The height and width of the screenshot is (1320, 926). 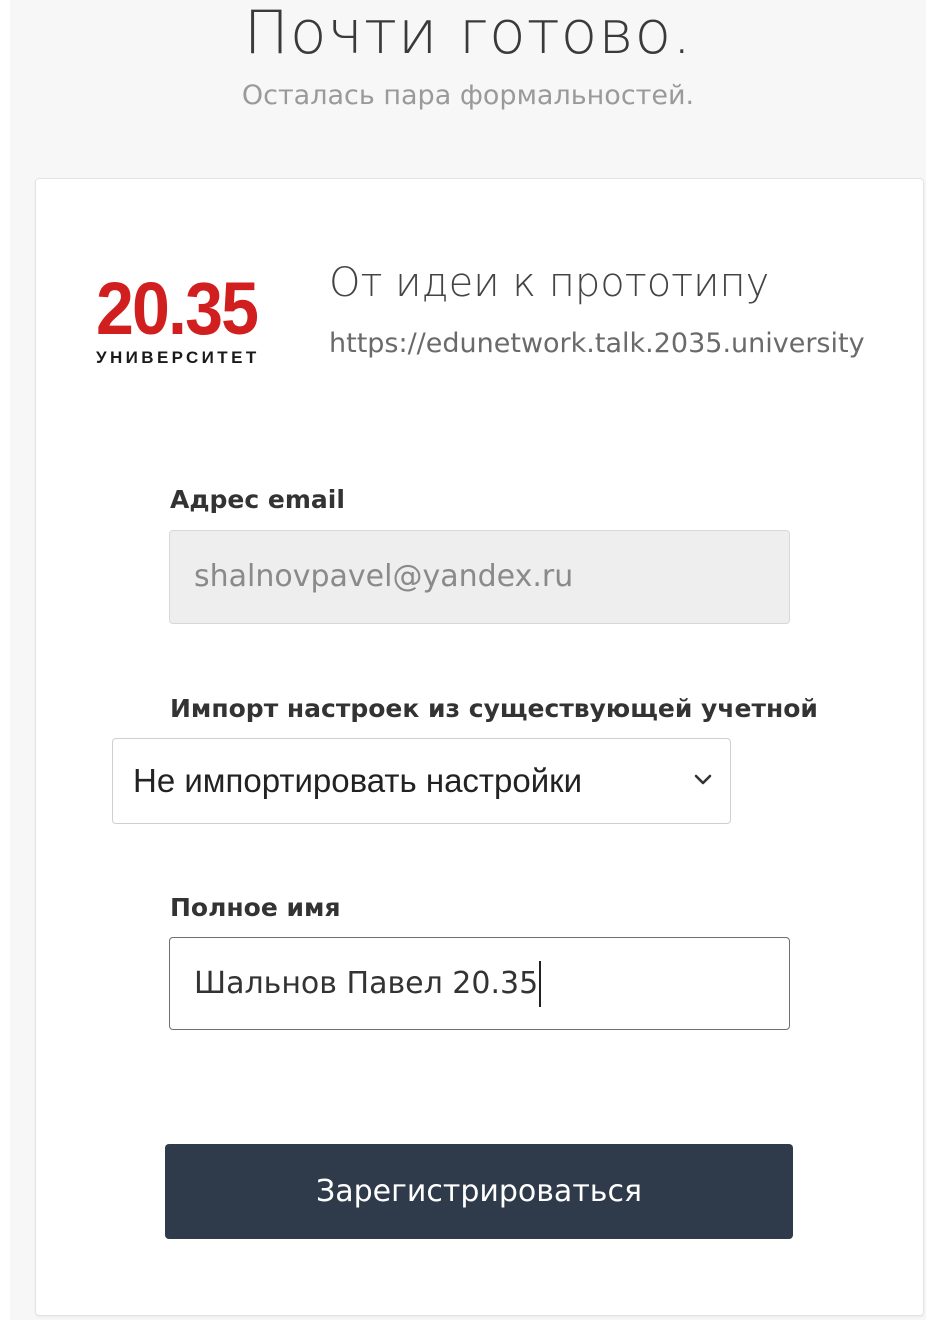 What do you see at coordinates (177, 308) in the screenshot?
I see `logo-number: 20.35` at bounding box center [177, 308].